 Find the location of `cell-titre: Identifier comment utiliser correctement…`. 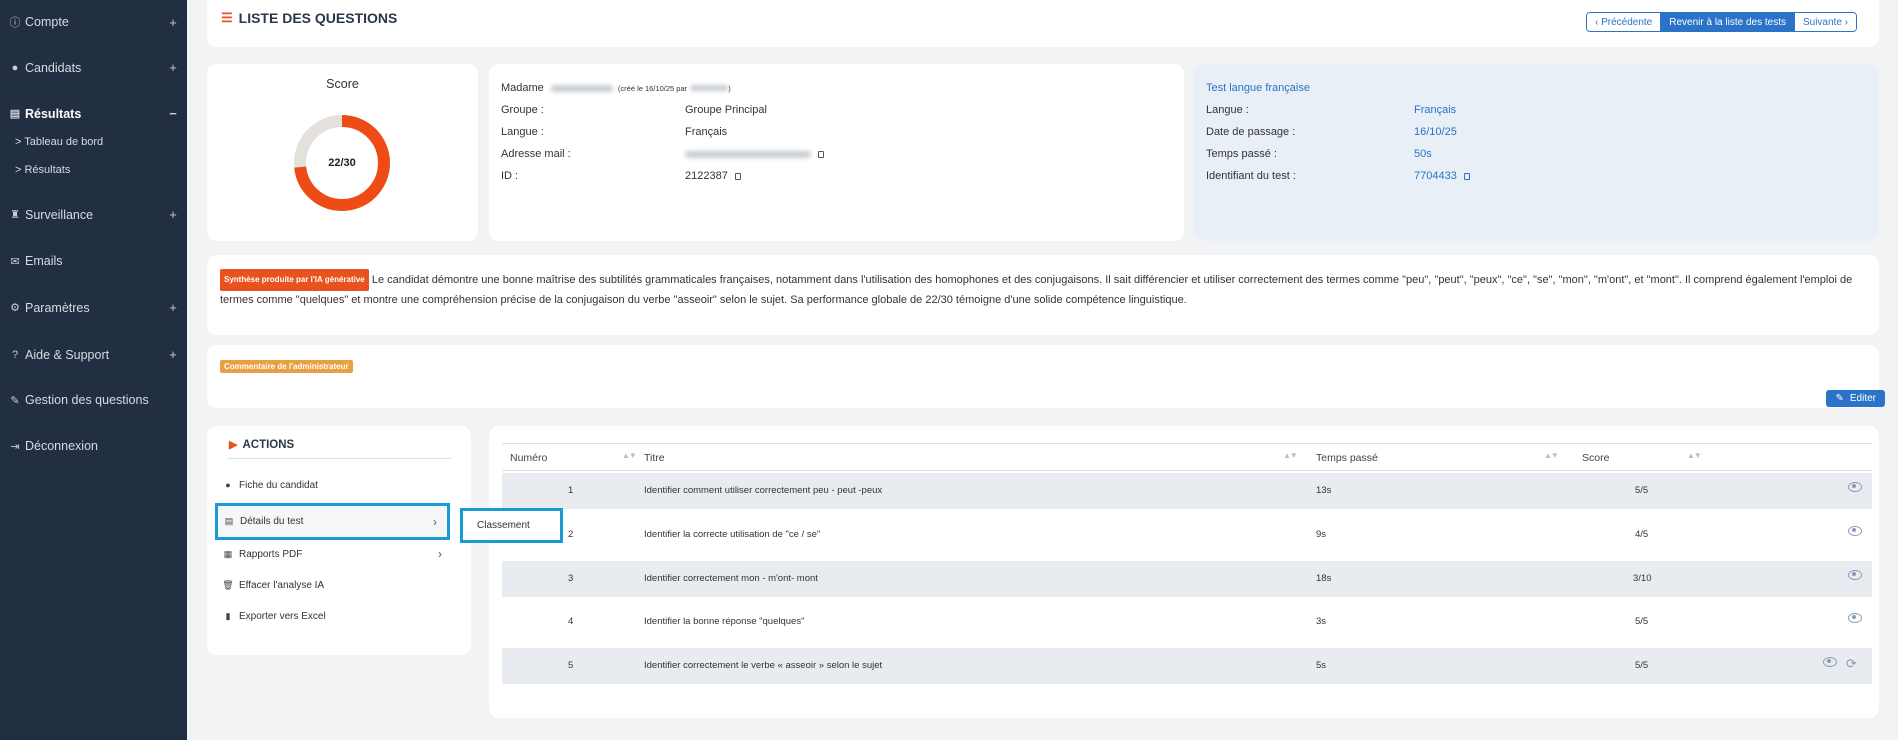

cell-titre: Identifier comment utiliser correctement… is located at coordinates (763, 490).